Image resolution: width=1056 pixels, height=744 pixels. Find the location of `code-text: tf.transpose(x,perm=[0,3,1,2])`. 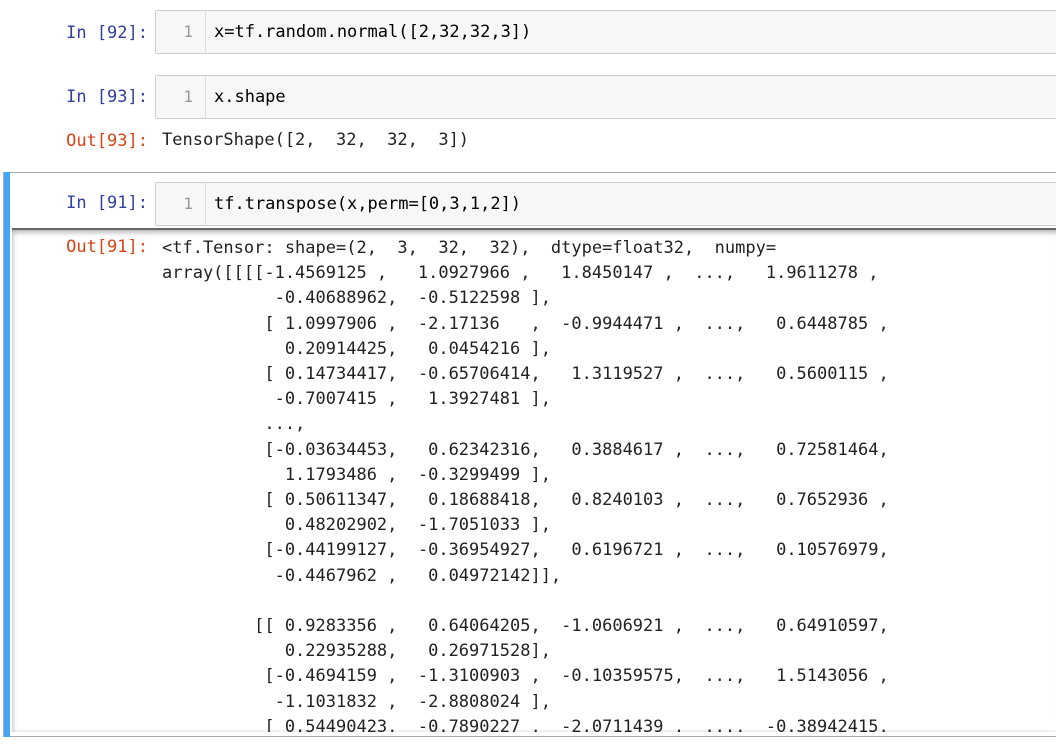

code-text: tf.transpose(x,perm=[0,3,1,2]) is located at coordinates (368, 204).